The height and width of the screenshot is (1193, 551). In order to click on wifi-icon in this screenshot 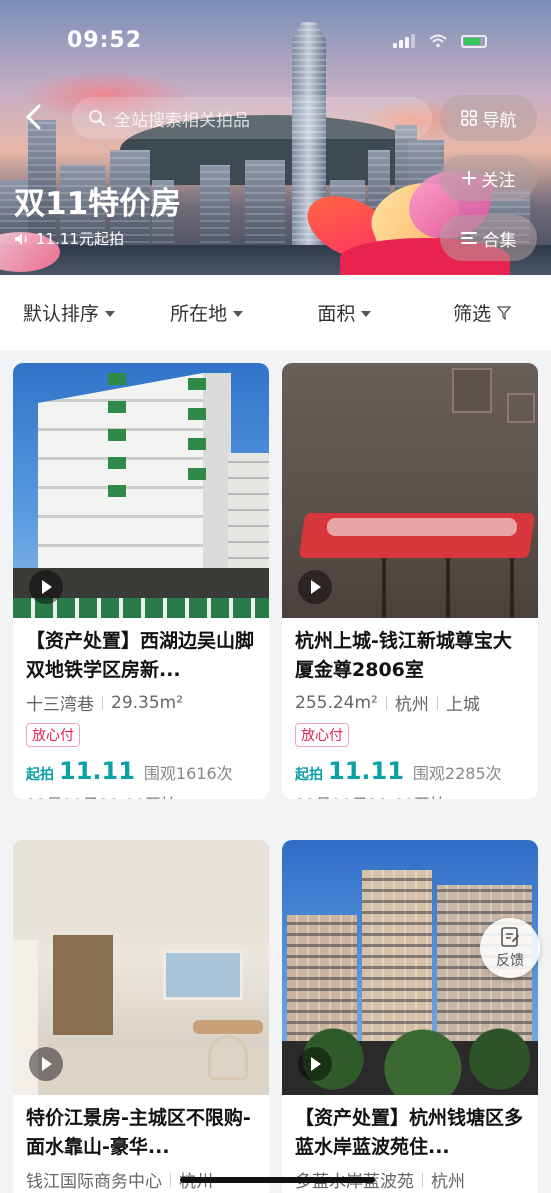, I will do `click(438, 41)`.